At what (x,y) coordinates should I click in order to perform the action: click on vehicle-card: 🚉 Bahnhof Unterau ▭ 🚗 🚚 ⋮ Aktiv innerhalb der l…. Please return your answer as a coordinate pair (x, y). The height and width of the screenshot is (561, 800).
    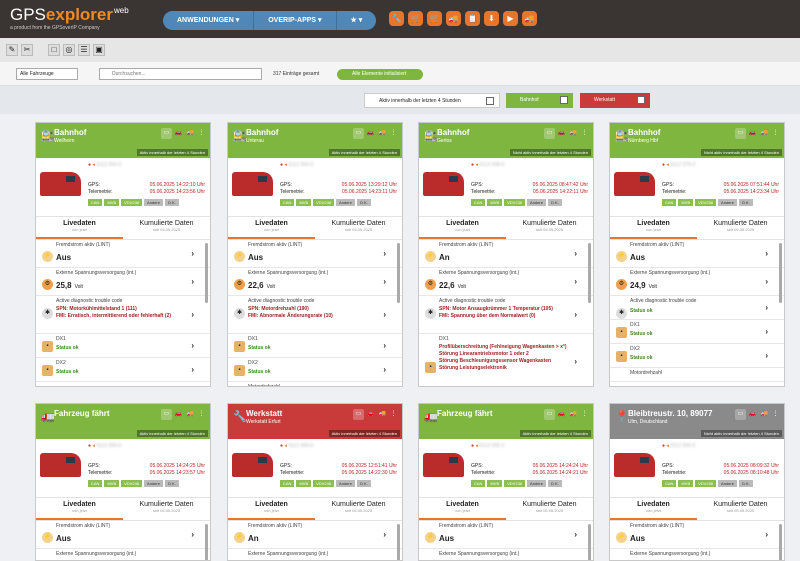
    Looking at the image, I should click on (315, 254).